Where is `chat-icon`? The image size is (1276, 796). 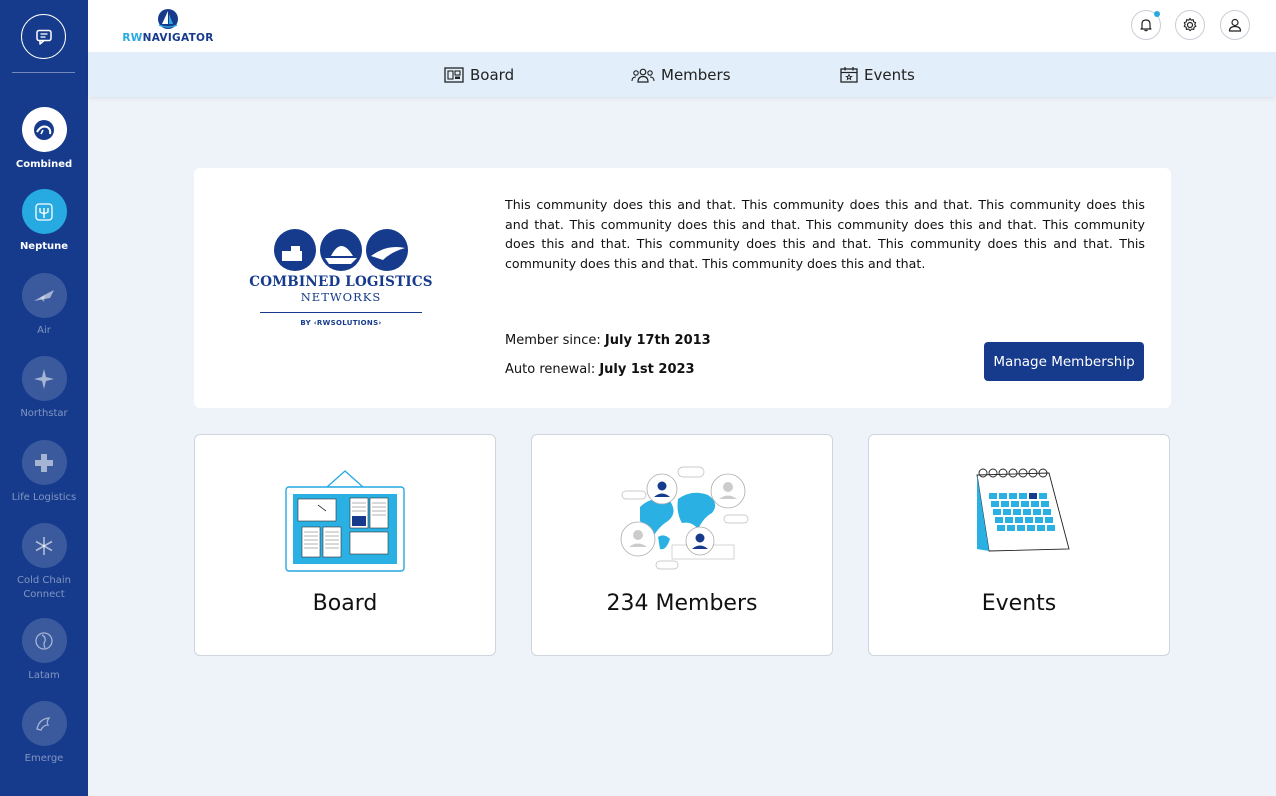
chat-icon is located at coordinates (43, 37).